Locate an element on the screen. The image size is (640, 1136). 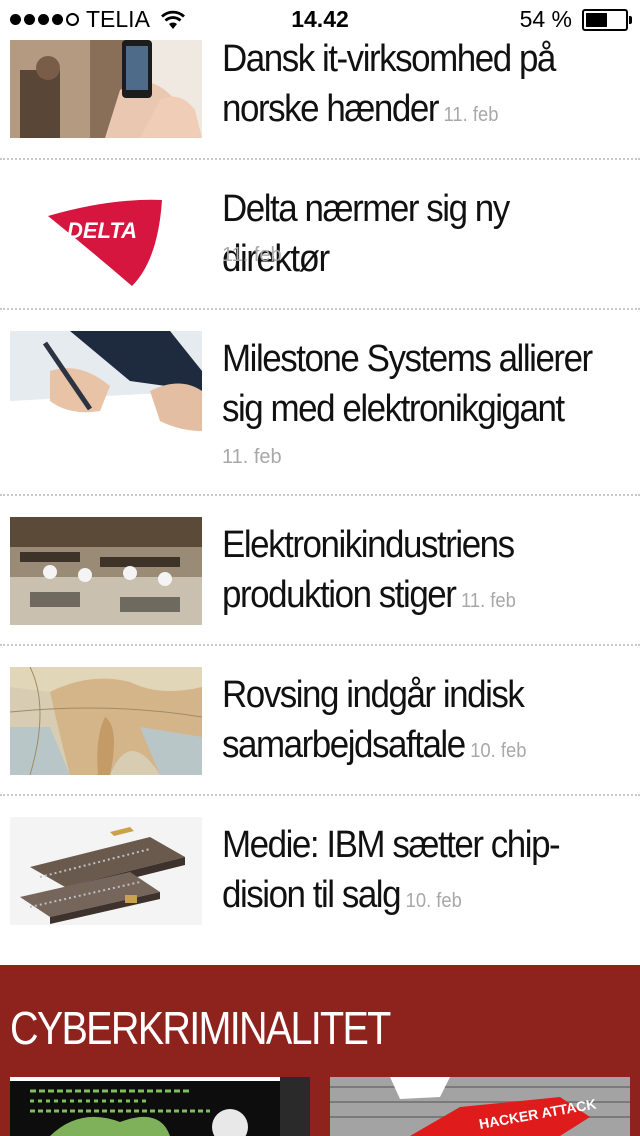
article-title: Dansk it-virksomhed på norske hænder is located at coordinates (389, 84).